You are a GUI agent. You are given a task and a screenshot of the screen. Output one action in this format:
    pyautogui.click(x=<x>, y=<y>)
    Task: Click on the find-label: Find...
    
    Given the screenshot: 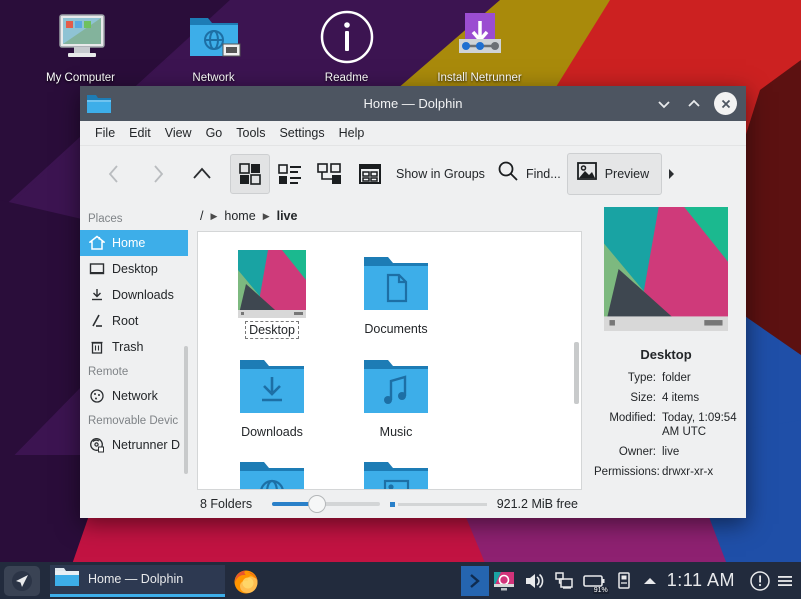 What is the action you would take?
    pyautogui.click(x=543, y=173)
    